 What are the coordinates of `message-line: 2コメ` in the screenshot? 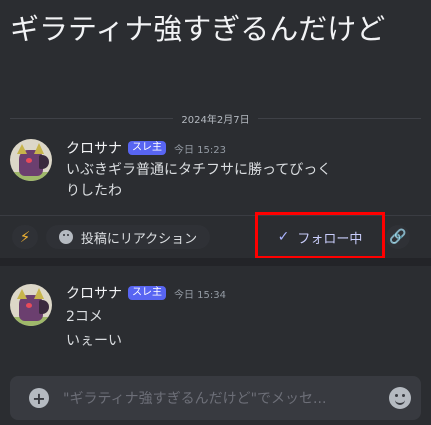 It's located at (84, 317).